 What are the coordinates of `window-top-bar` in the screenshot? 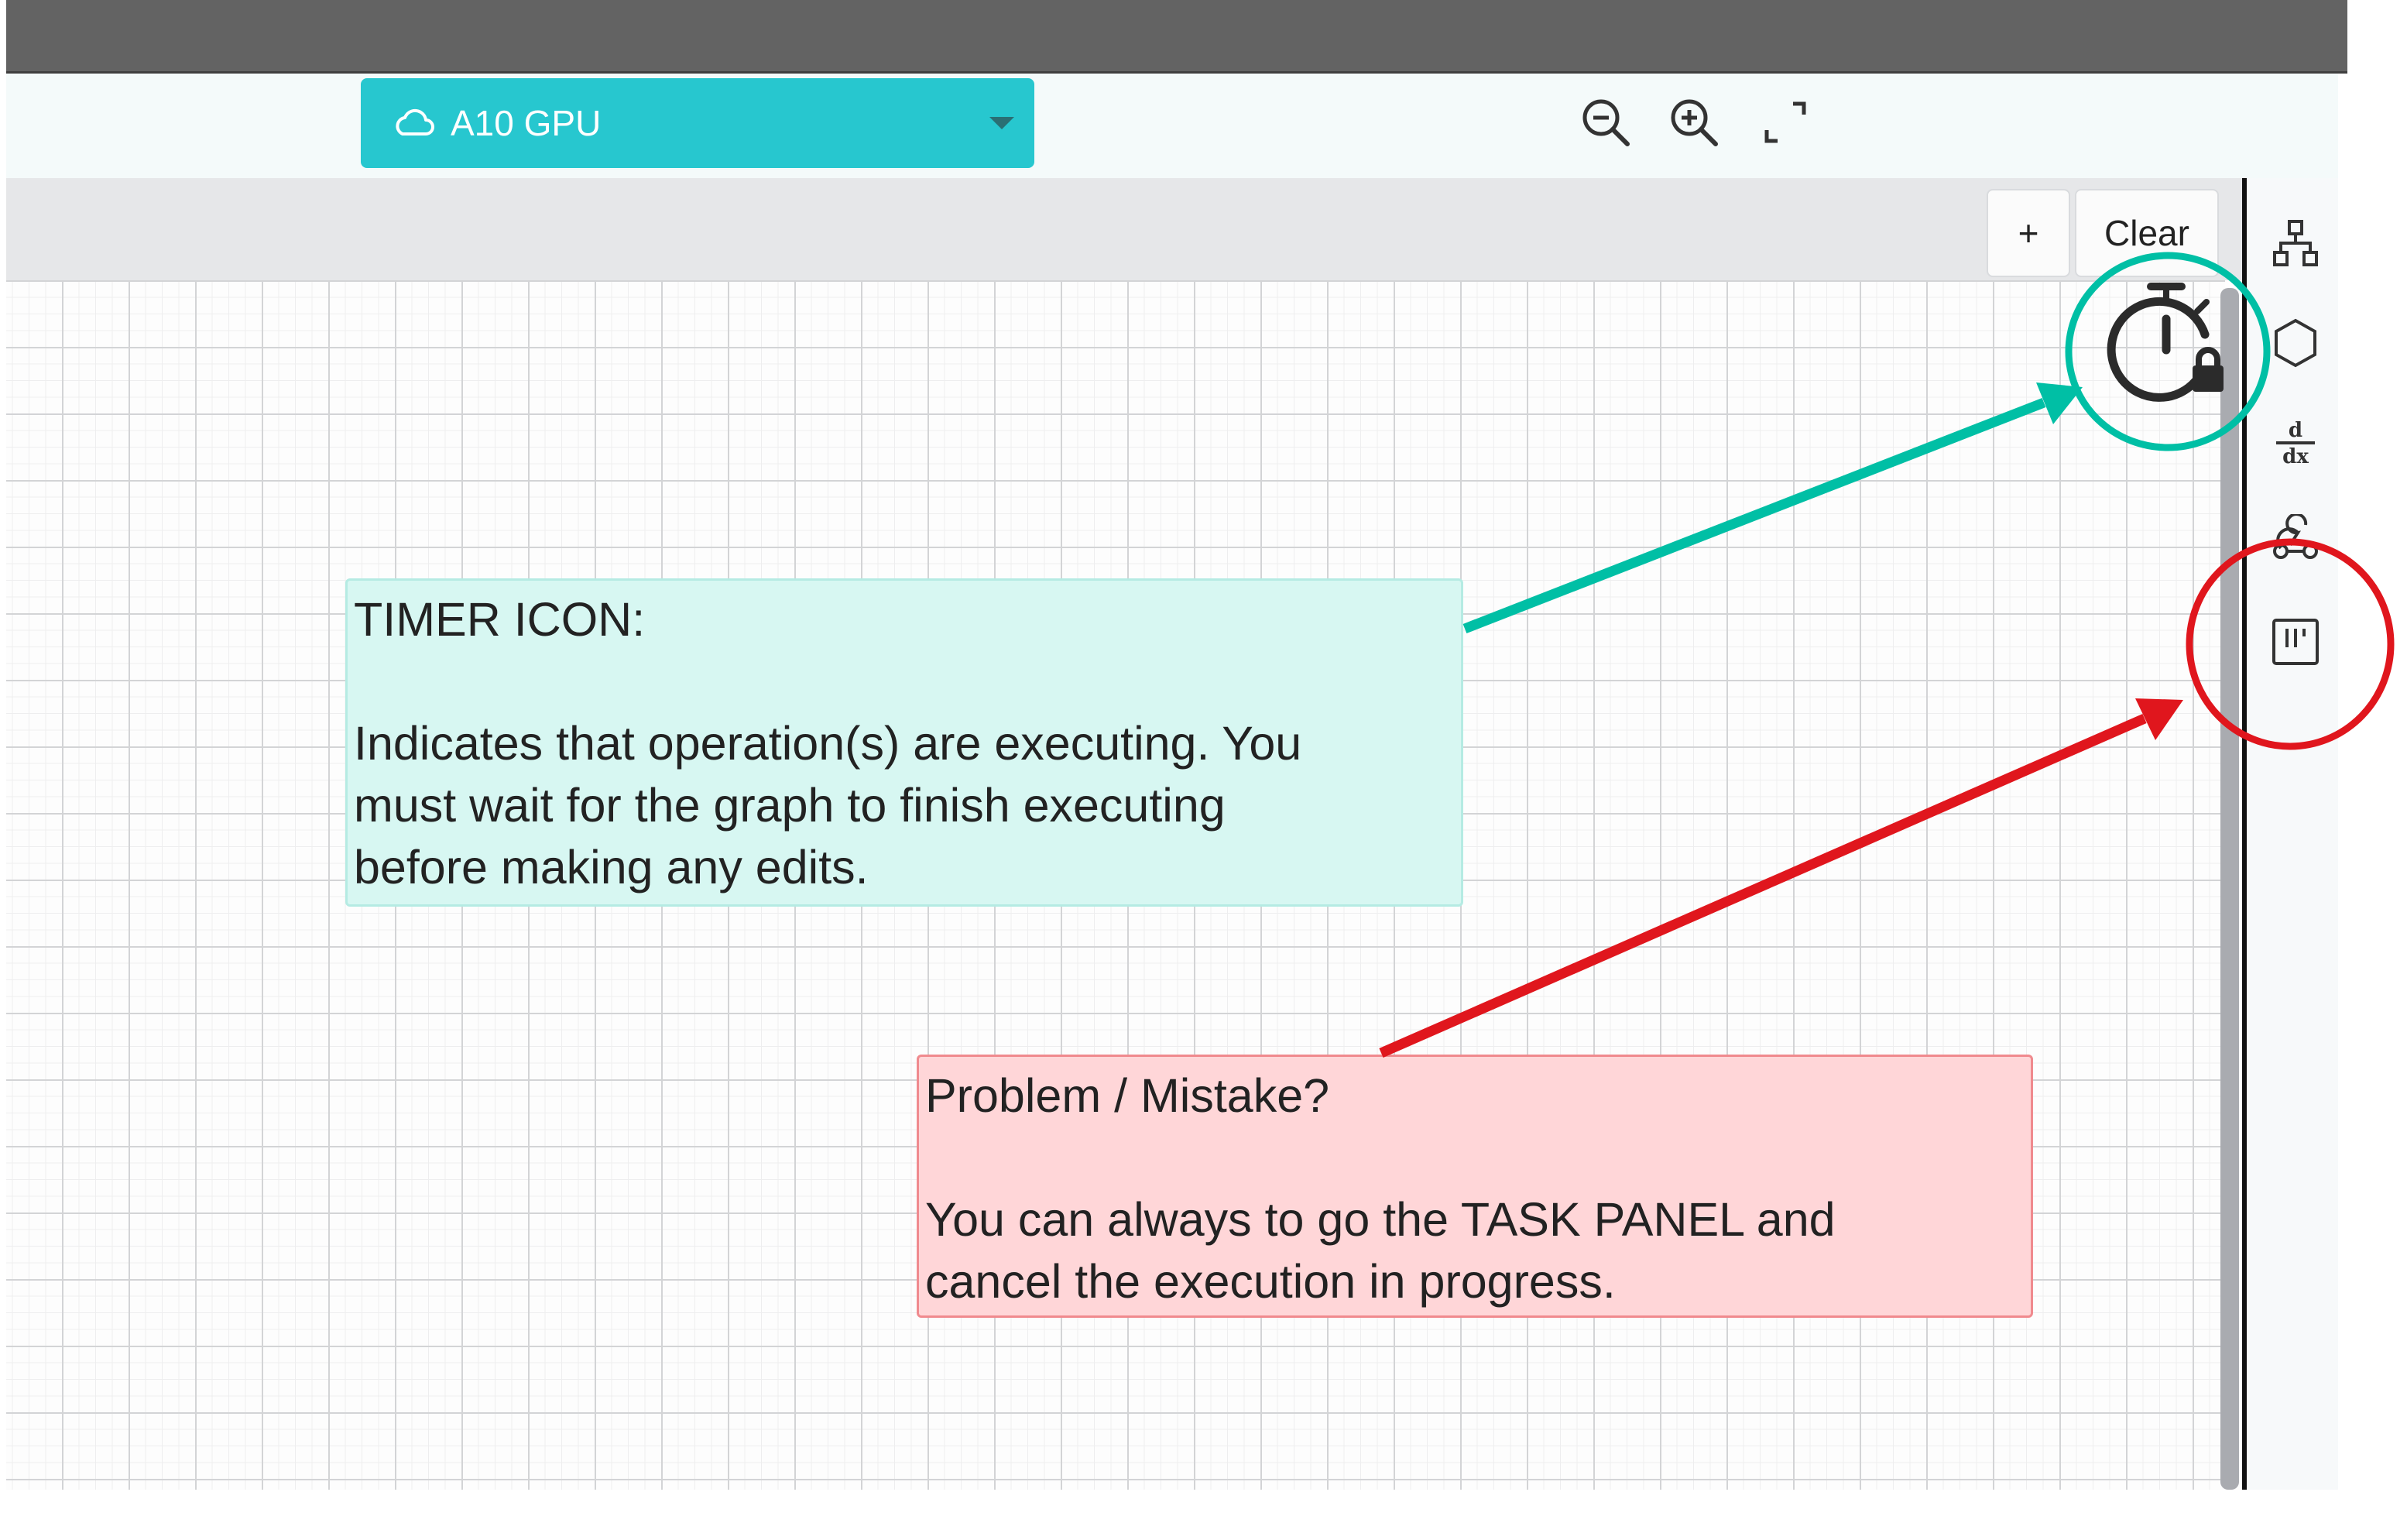 It's located at (1177, 37).